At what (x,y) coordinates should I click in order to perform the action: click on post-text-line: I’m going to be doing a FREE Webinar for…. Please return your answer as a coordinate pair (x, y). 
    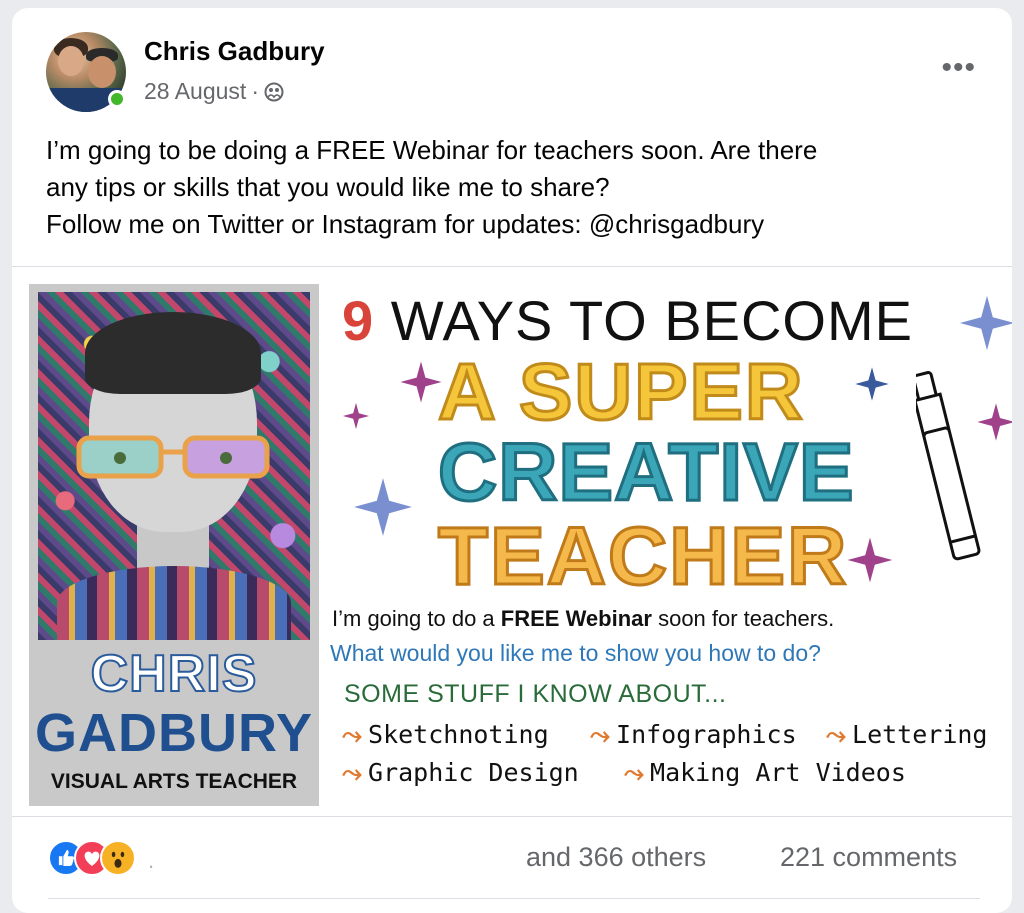
    Looking at the image, I should click on (432, 150).